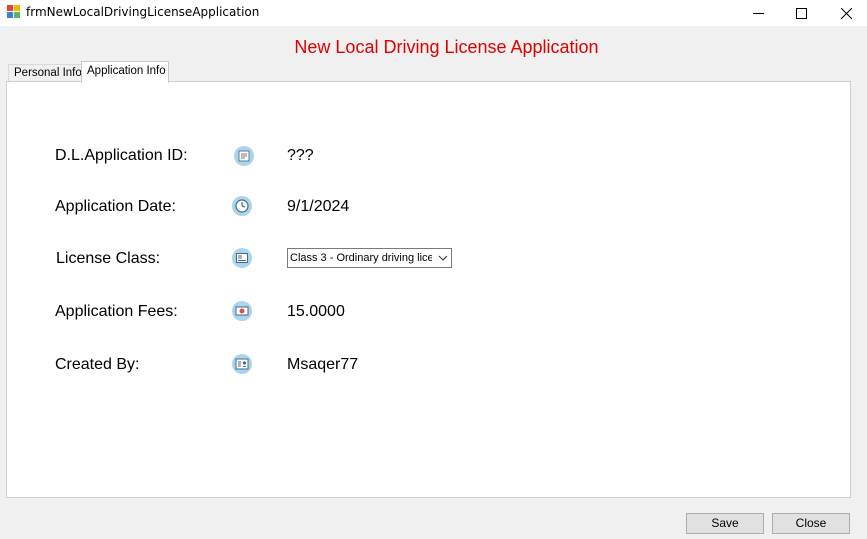  Describe the element at coordinates (323, 364) in the screenshot. I see `created-by-value: Msaqer77` at that location.